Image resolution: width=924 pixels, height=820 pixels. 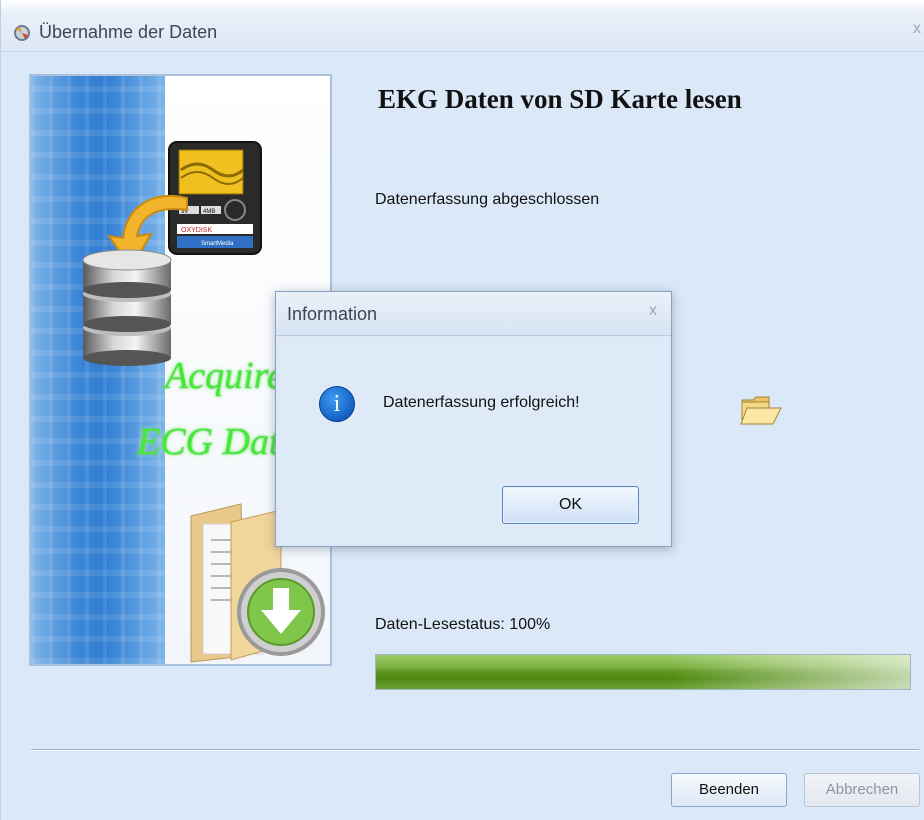 What do you see at coordinates (475, 750) in the screenshot?
I see `footer-separator` at bounding box center [475, 750].